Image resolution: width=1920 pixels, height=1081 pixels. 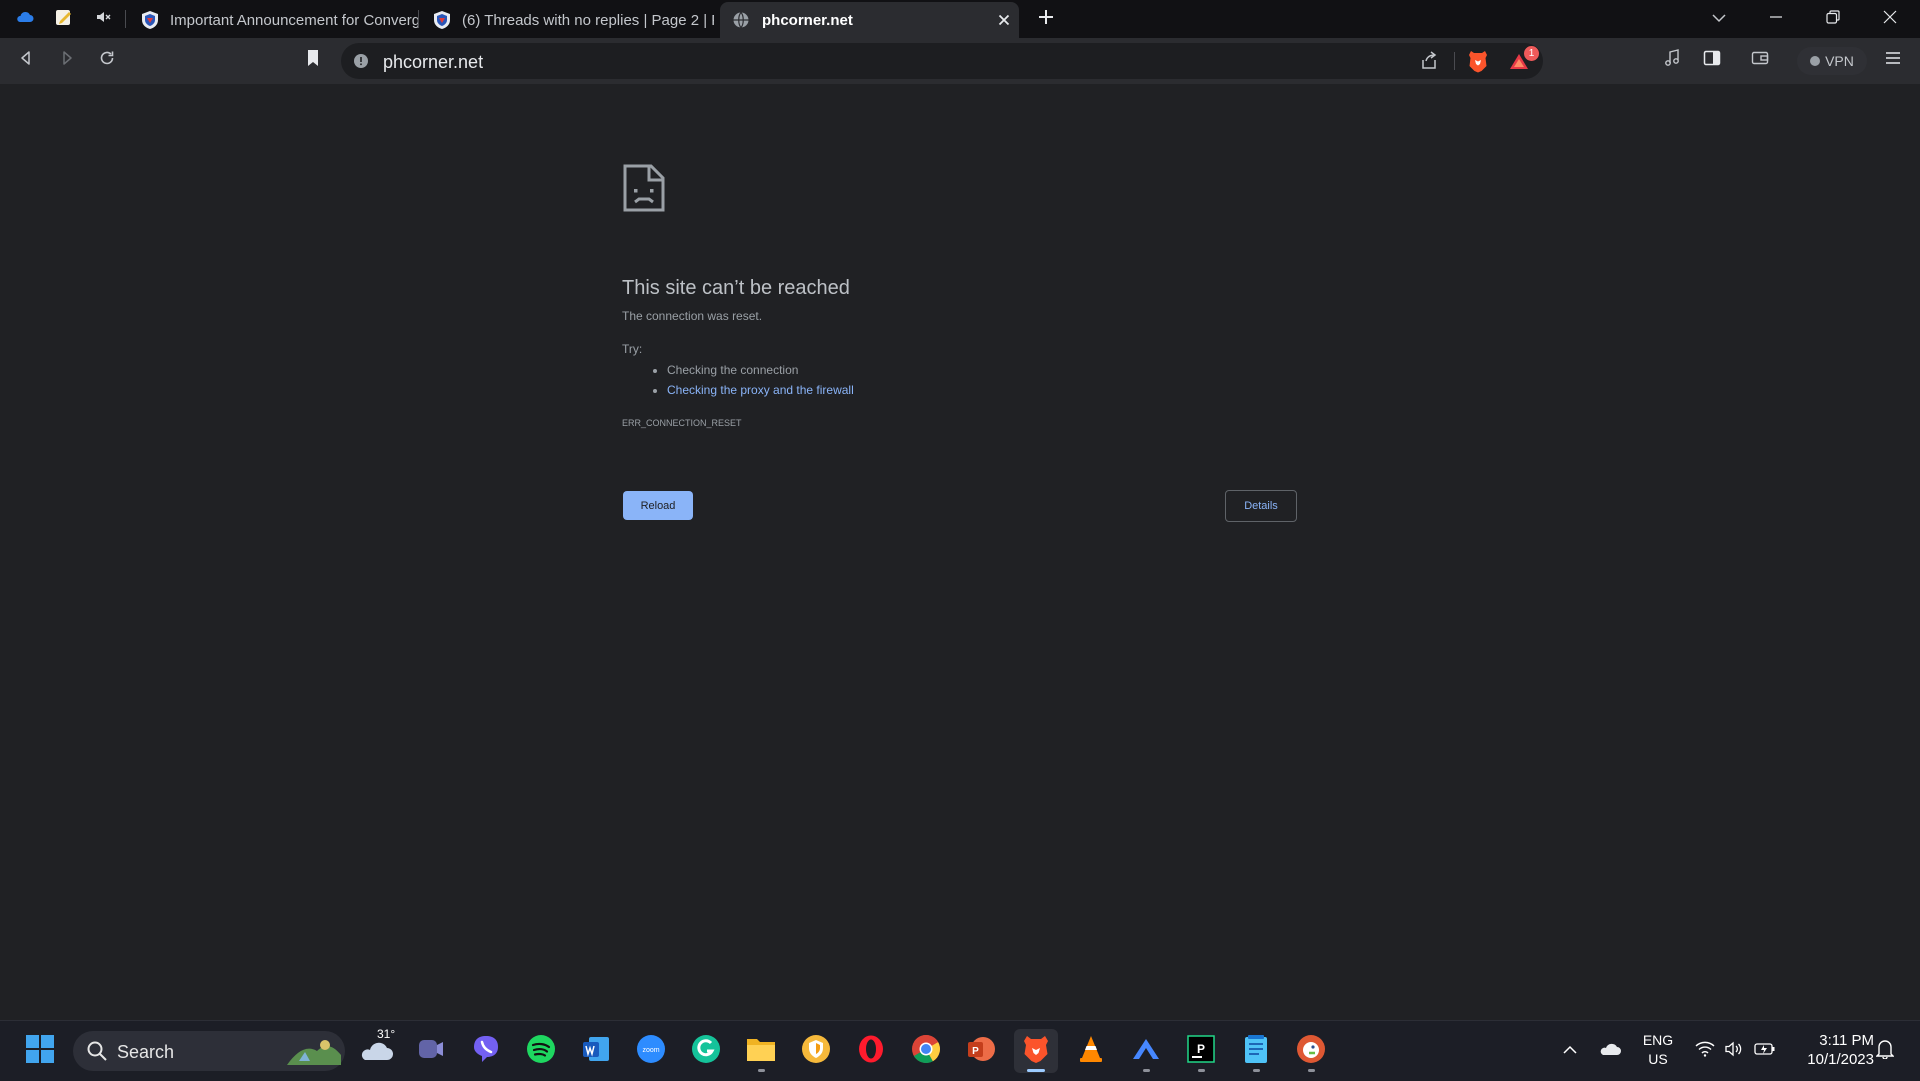 I want to click on new-tab-button, so click(x=1046, y=19).